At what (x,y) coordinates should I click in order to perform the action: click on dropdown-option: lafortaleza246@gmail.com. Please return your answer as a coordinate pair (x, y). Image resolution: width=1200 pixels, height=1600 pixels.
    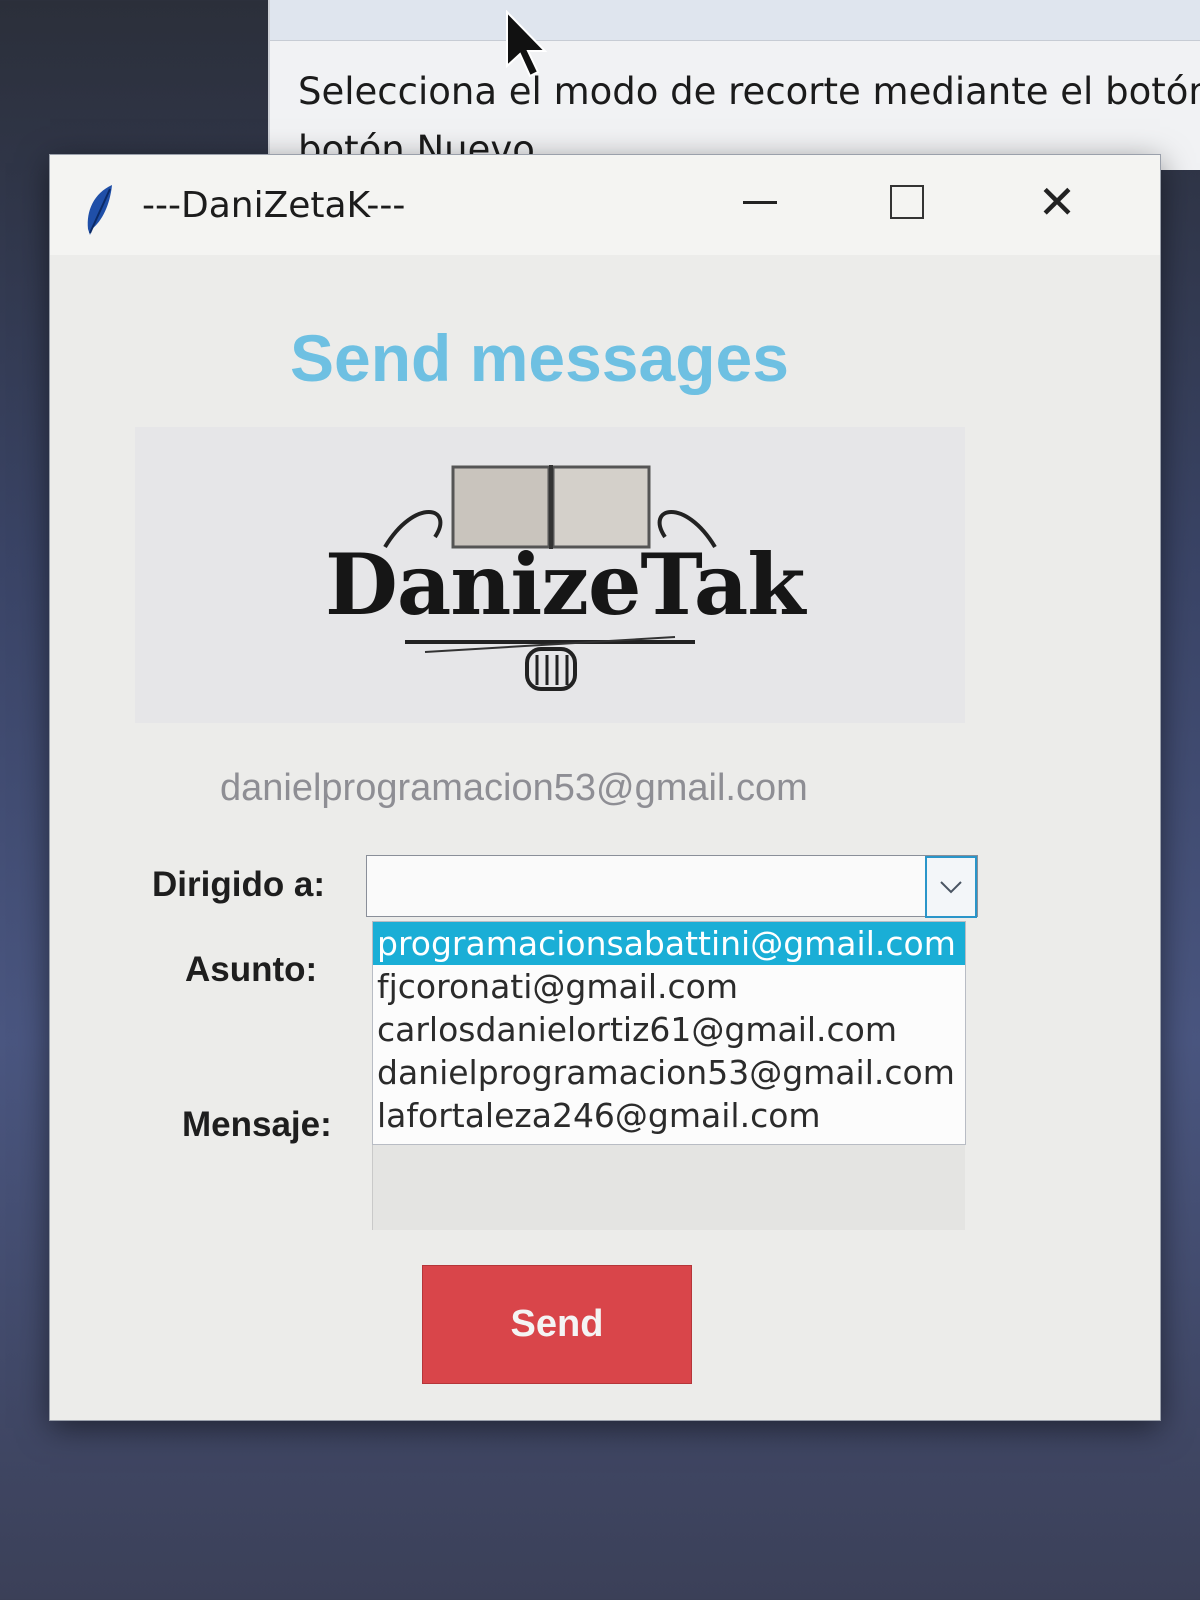
    Looking at the image, I should click on (669, 1115).